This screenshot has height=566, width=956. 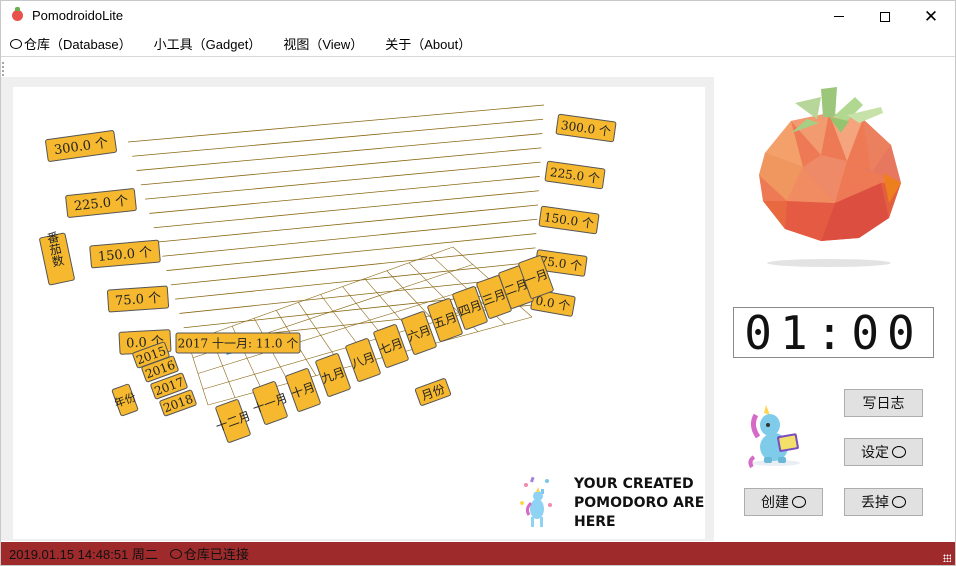 What do you see at coordinates (875, 452) in the screenshot?
I see `settings-label: 设定` at bounding box center [875, 452].